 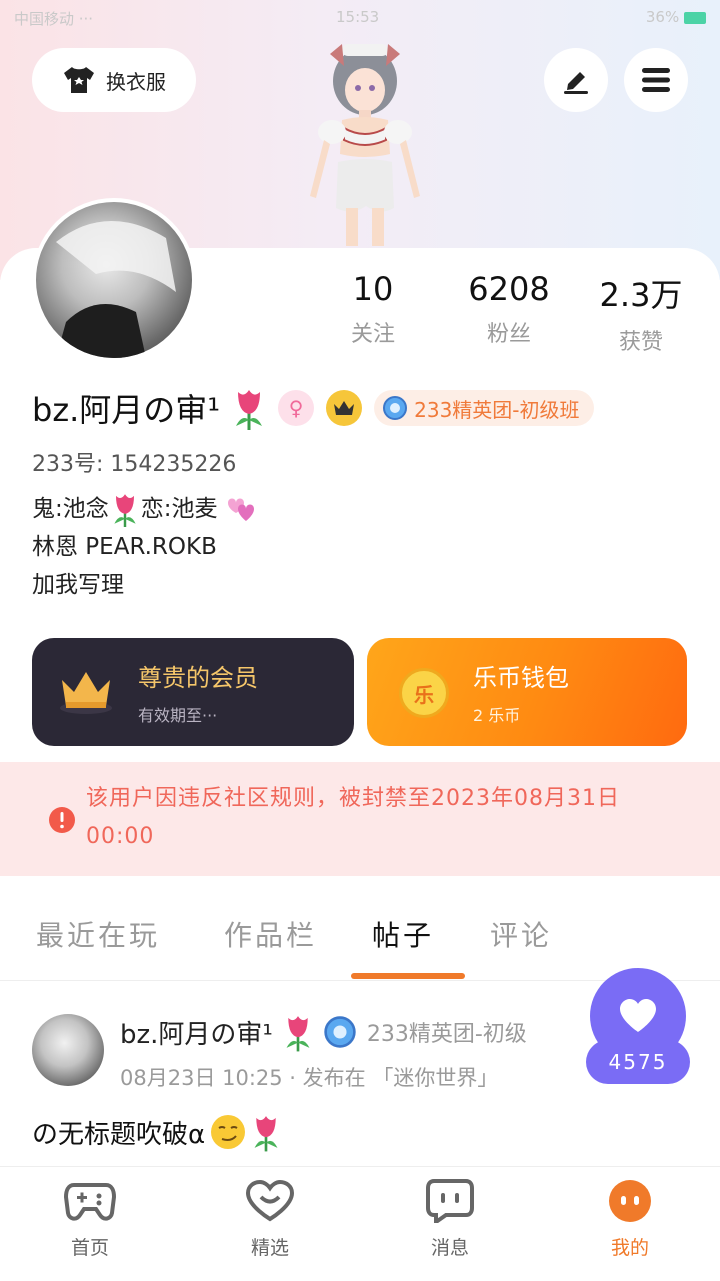 What do you see at coordinates (136, 81) in the screenshot?
I see `change-outfit-label: 换衣服` at bounding box center [136, 81].